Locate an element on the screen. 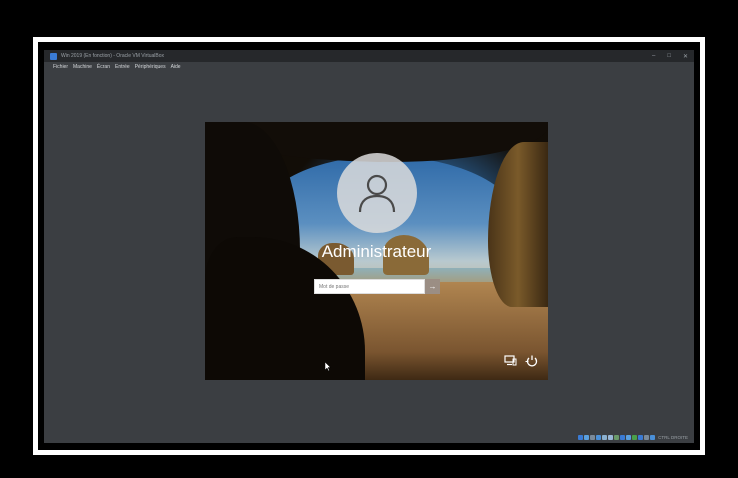 The image size is (738, 478). menu-ecran: Écran is located at coordinates (103, 67).